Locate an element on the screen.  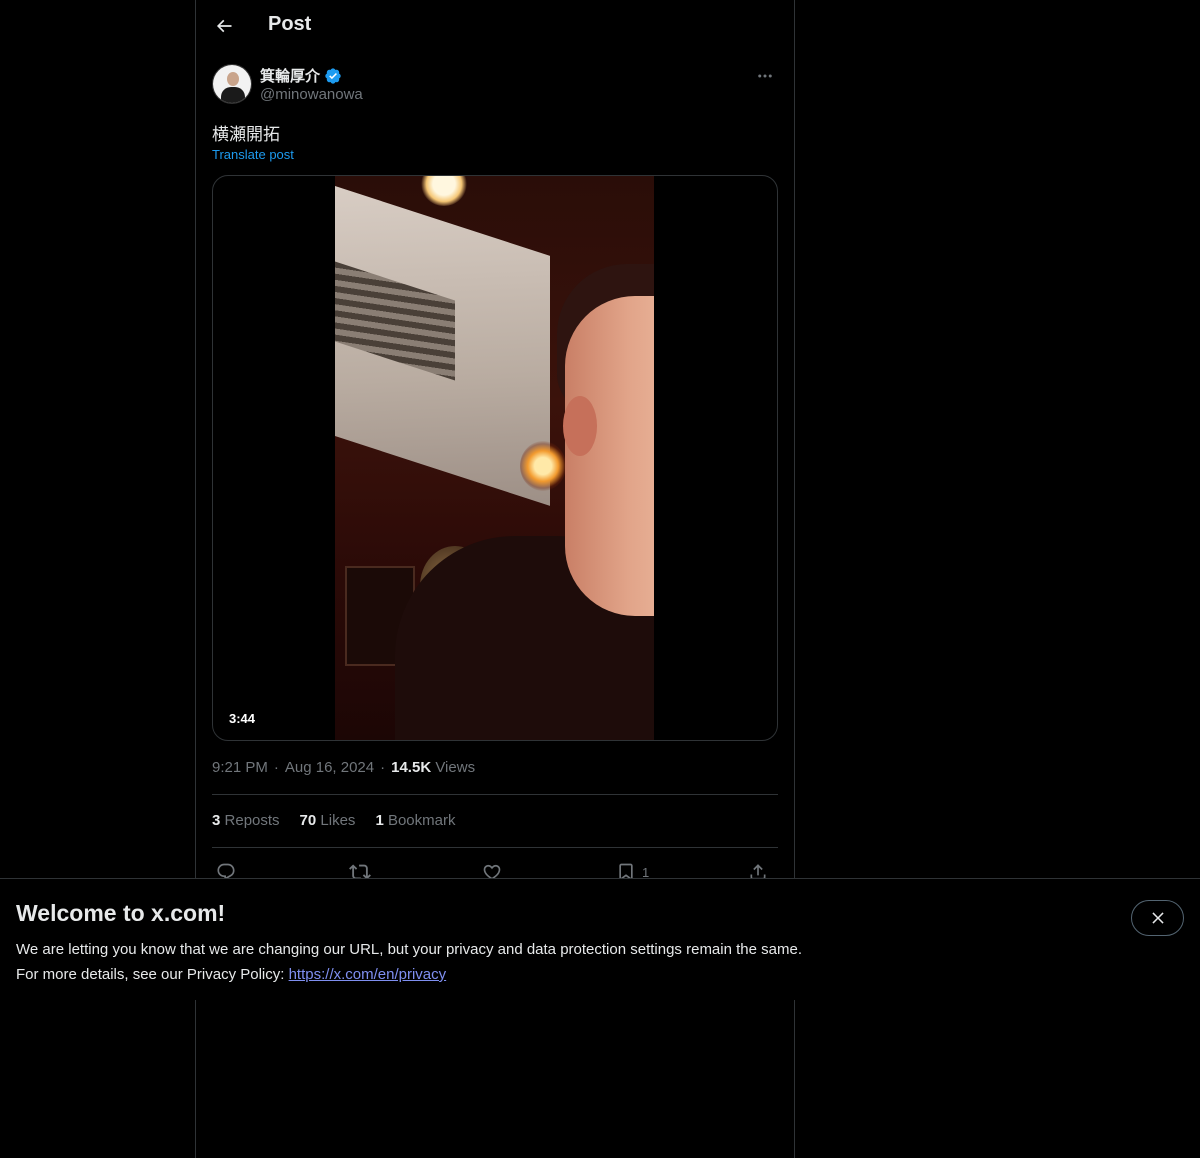
likes-count: 70 is located at coordinates (308, 820).